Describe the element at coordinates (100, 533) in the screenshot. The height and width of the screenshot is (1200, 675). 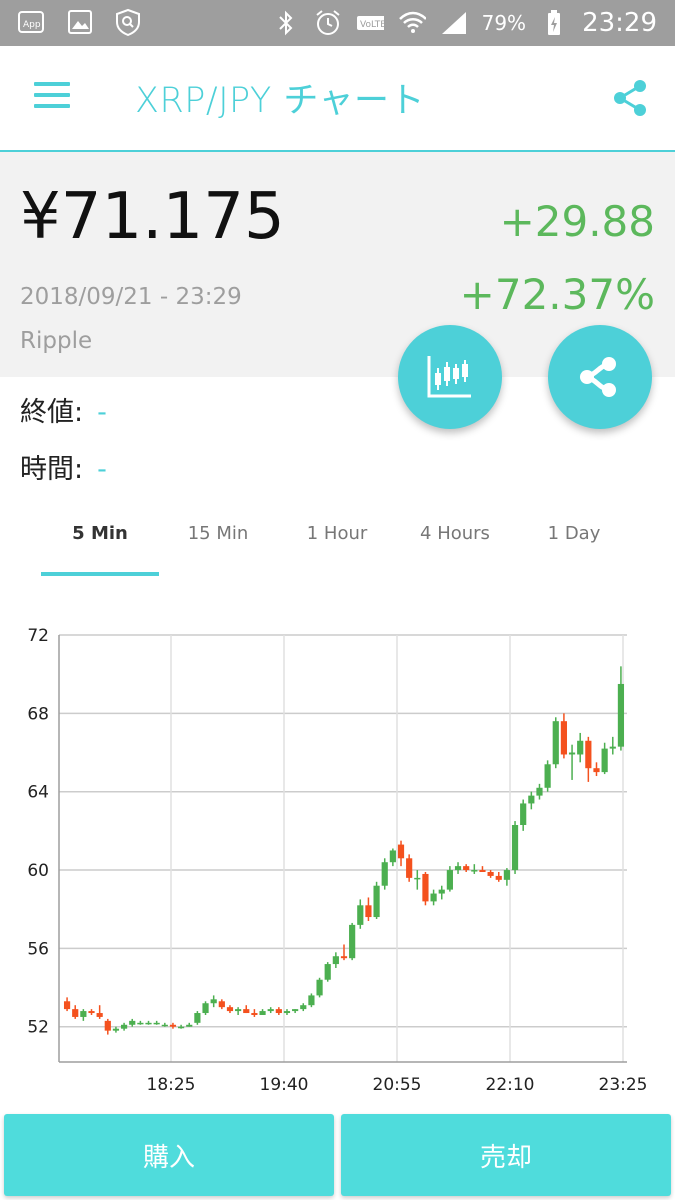
I see `tab-5-min: 5 Min` at that location.